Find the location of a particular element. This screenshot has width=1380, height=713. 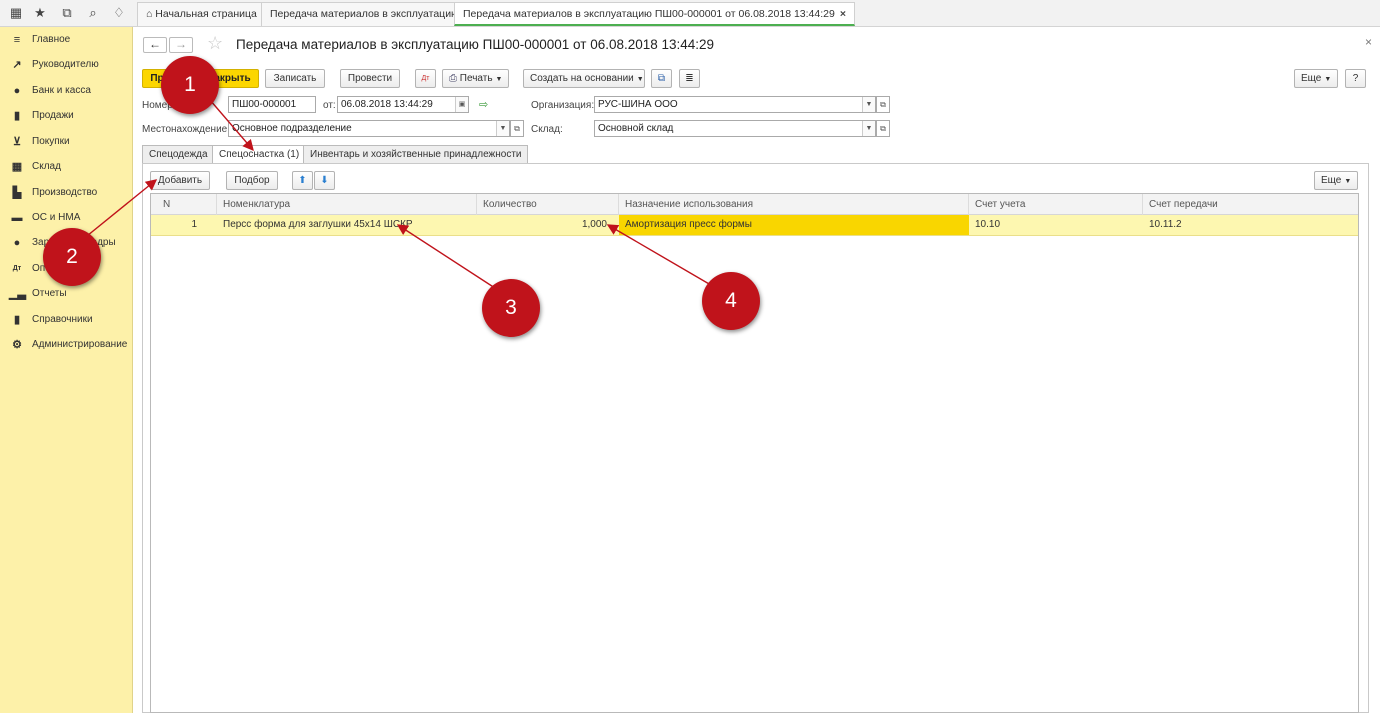

forward-button: → is located at coordinates (181, 45).